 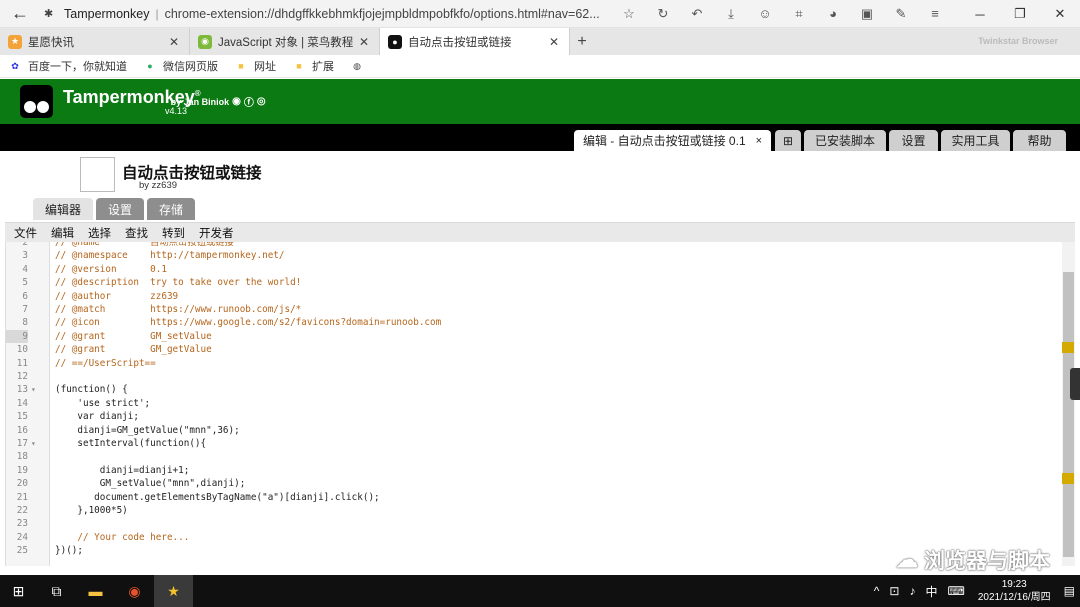 What do you see at coordinates (531, 336) in the screenshot?
I see `code-line: 9 // @grant GM_setValue` at bounding box center [531, 336].